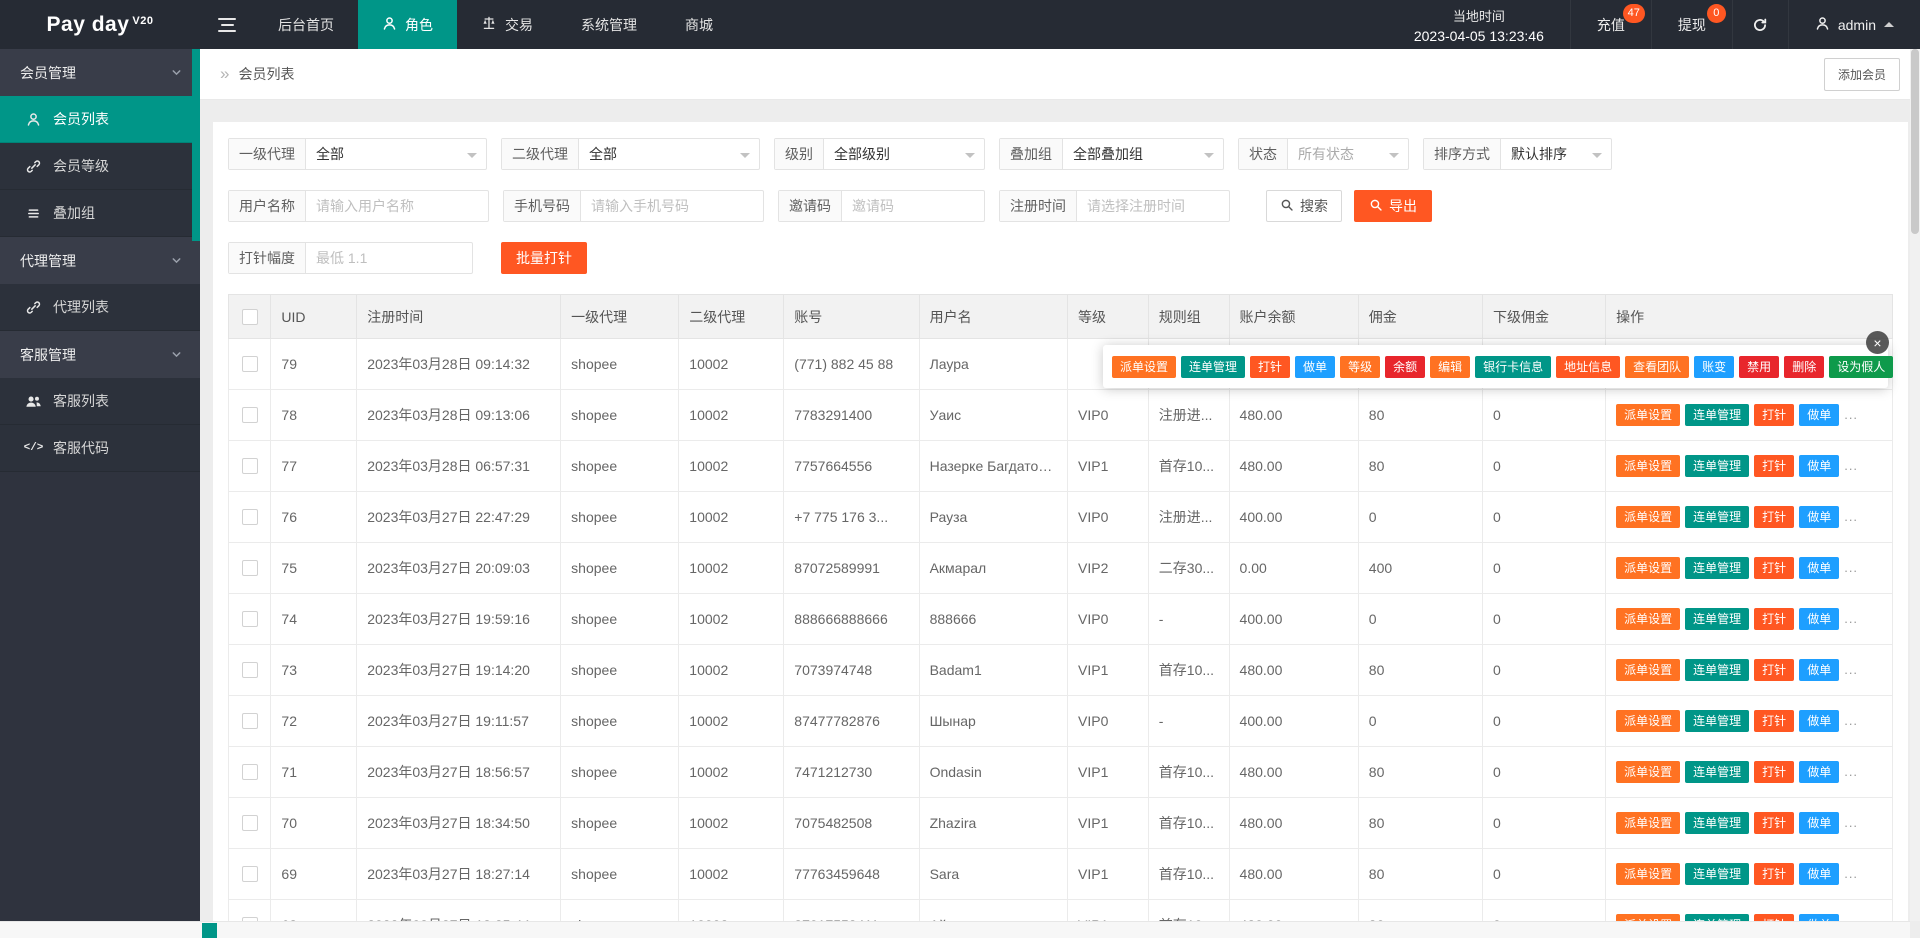  Describe the element at coordinates (904, 154) in the screenshot. I see `filter-select-级别: 全部级别` at that location.